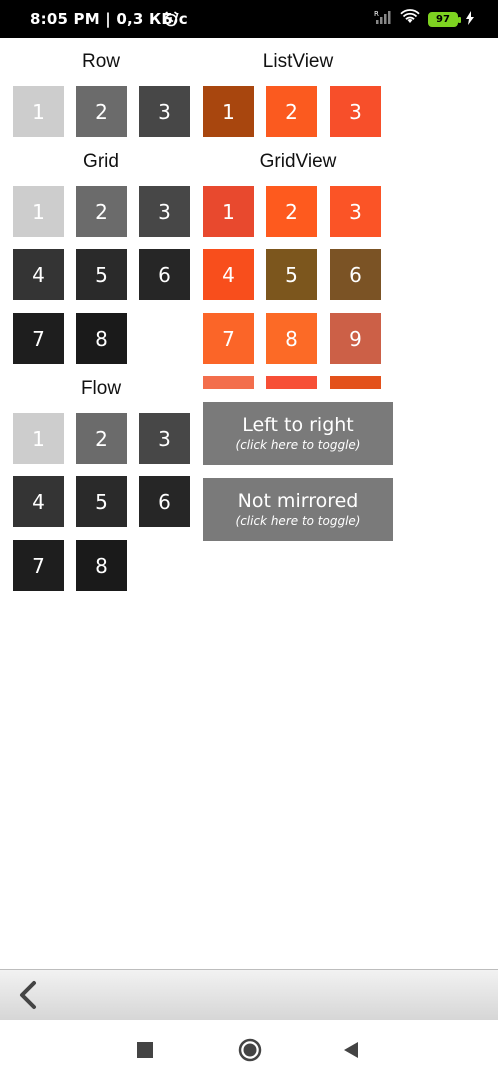 The width and height of the screenshot is (498, 1080). I want to click on row-header: Row, so click(100, 61).